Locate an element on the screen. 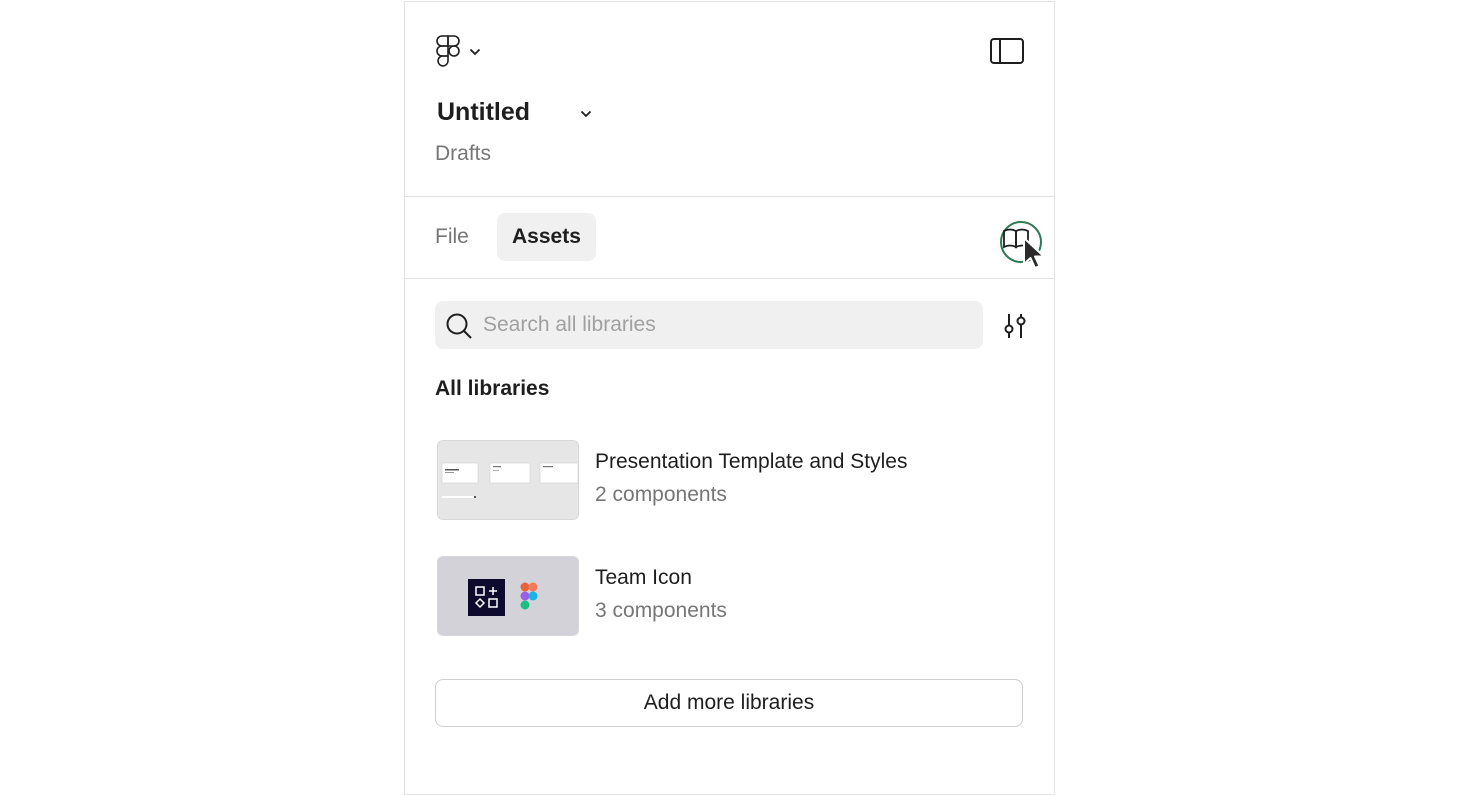 The width and height of the screenshot is (1461, 796). filter-sliders-icon is located at coordinates (1015, 326).